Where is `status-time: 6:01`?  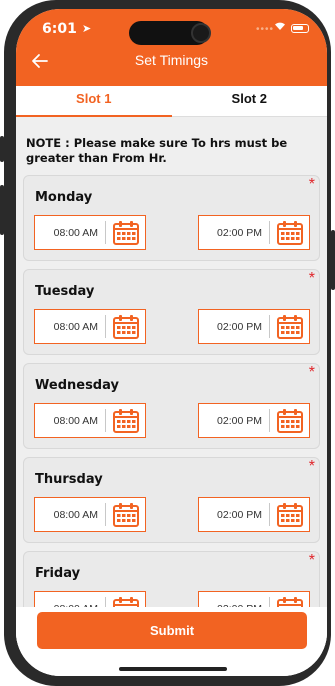 status-time: 6:01 is located at coordinates (59, 29).